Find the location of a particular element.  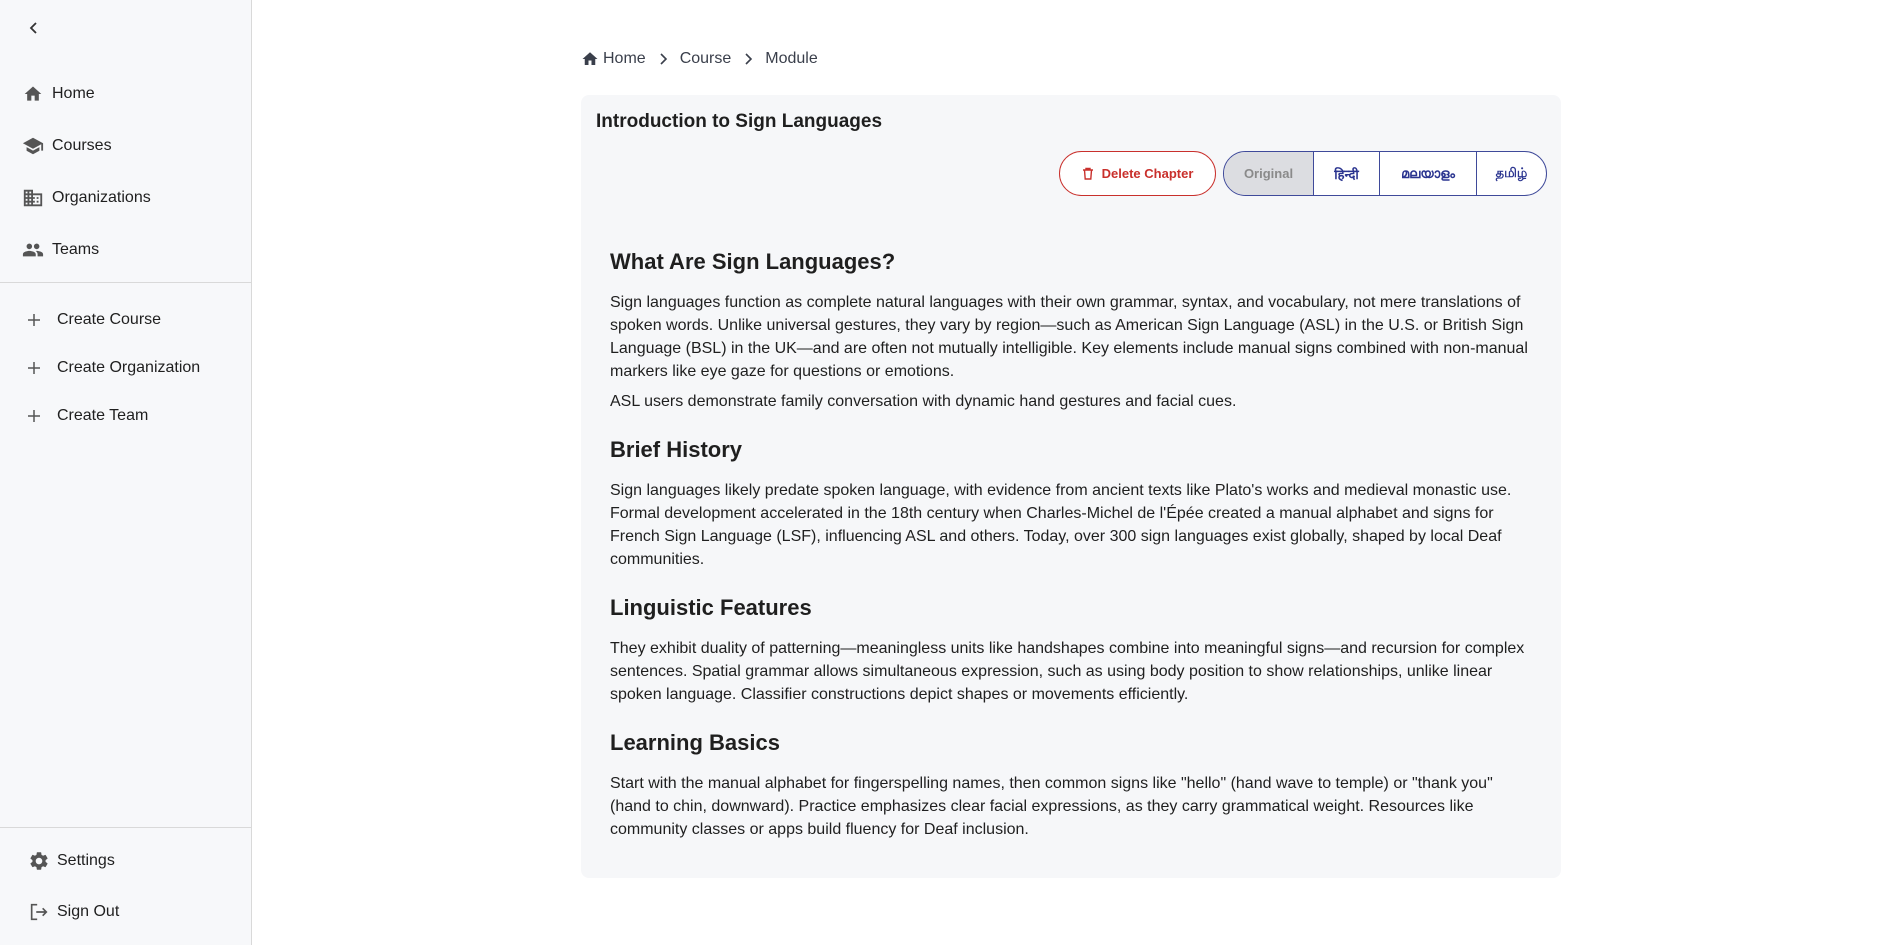

language-option-hindi: हिन्दी is located at coordinates (1346, 173).